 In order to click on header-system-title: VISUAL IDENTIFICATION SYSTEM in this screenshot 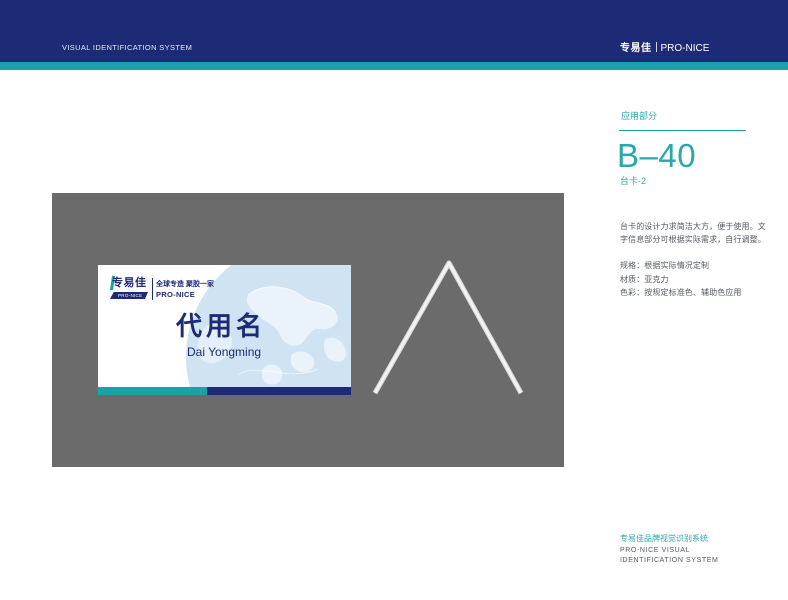, I will do `click(127, 47)`.